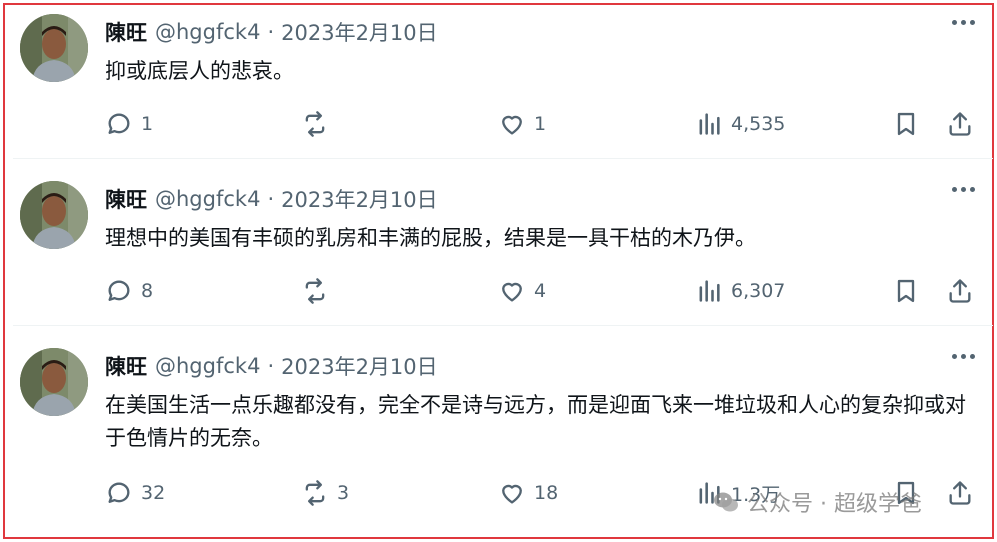  What do you see at coordinates (147, 291) in the screenshot?
I see `reply-count: 8` at bounding box center [147, 291].